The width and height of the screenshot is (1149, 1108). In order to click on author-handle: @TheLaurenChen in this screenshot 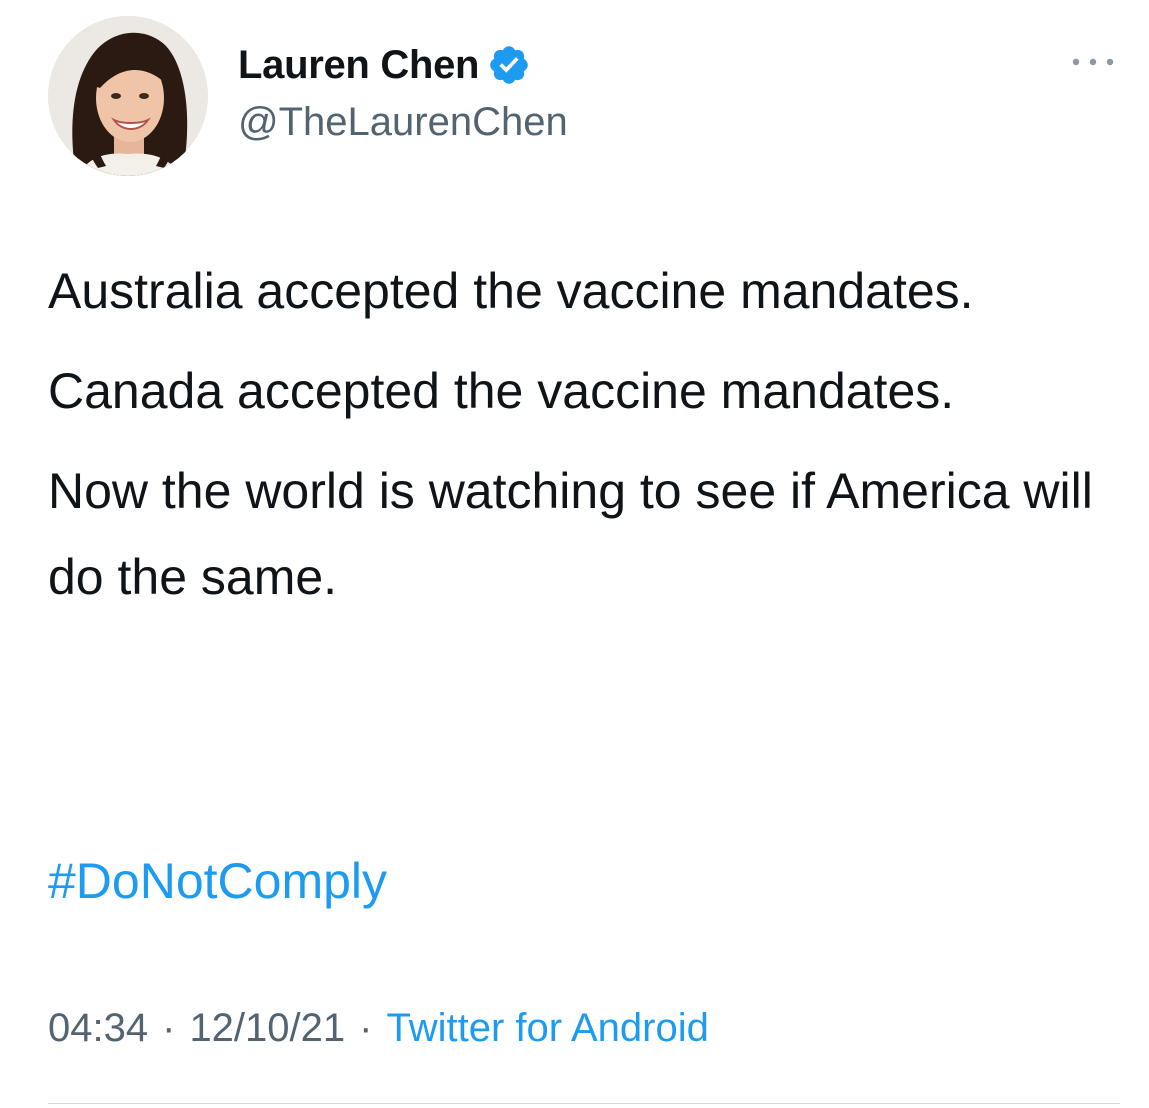, I will do `click(403, 122)`.